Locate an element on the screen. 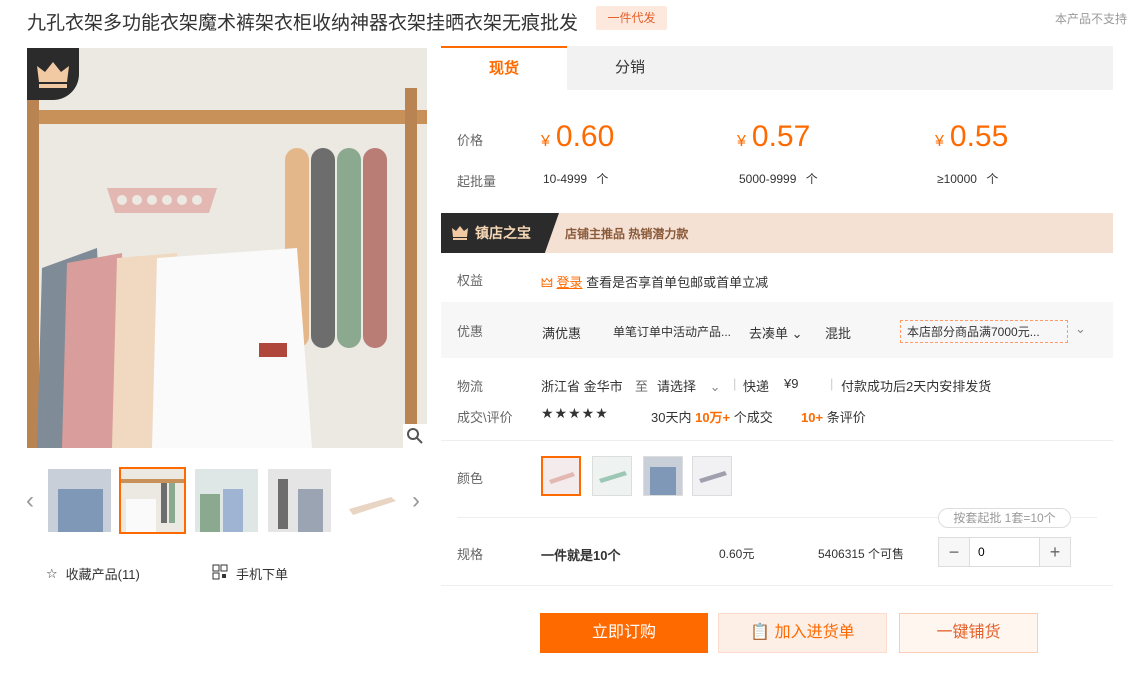 The height and width of the screenshot is (689, 1128). spec-name: 一件就是10个 is located at coordinates (581, 555).